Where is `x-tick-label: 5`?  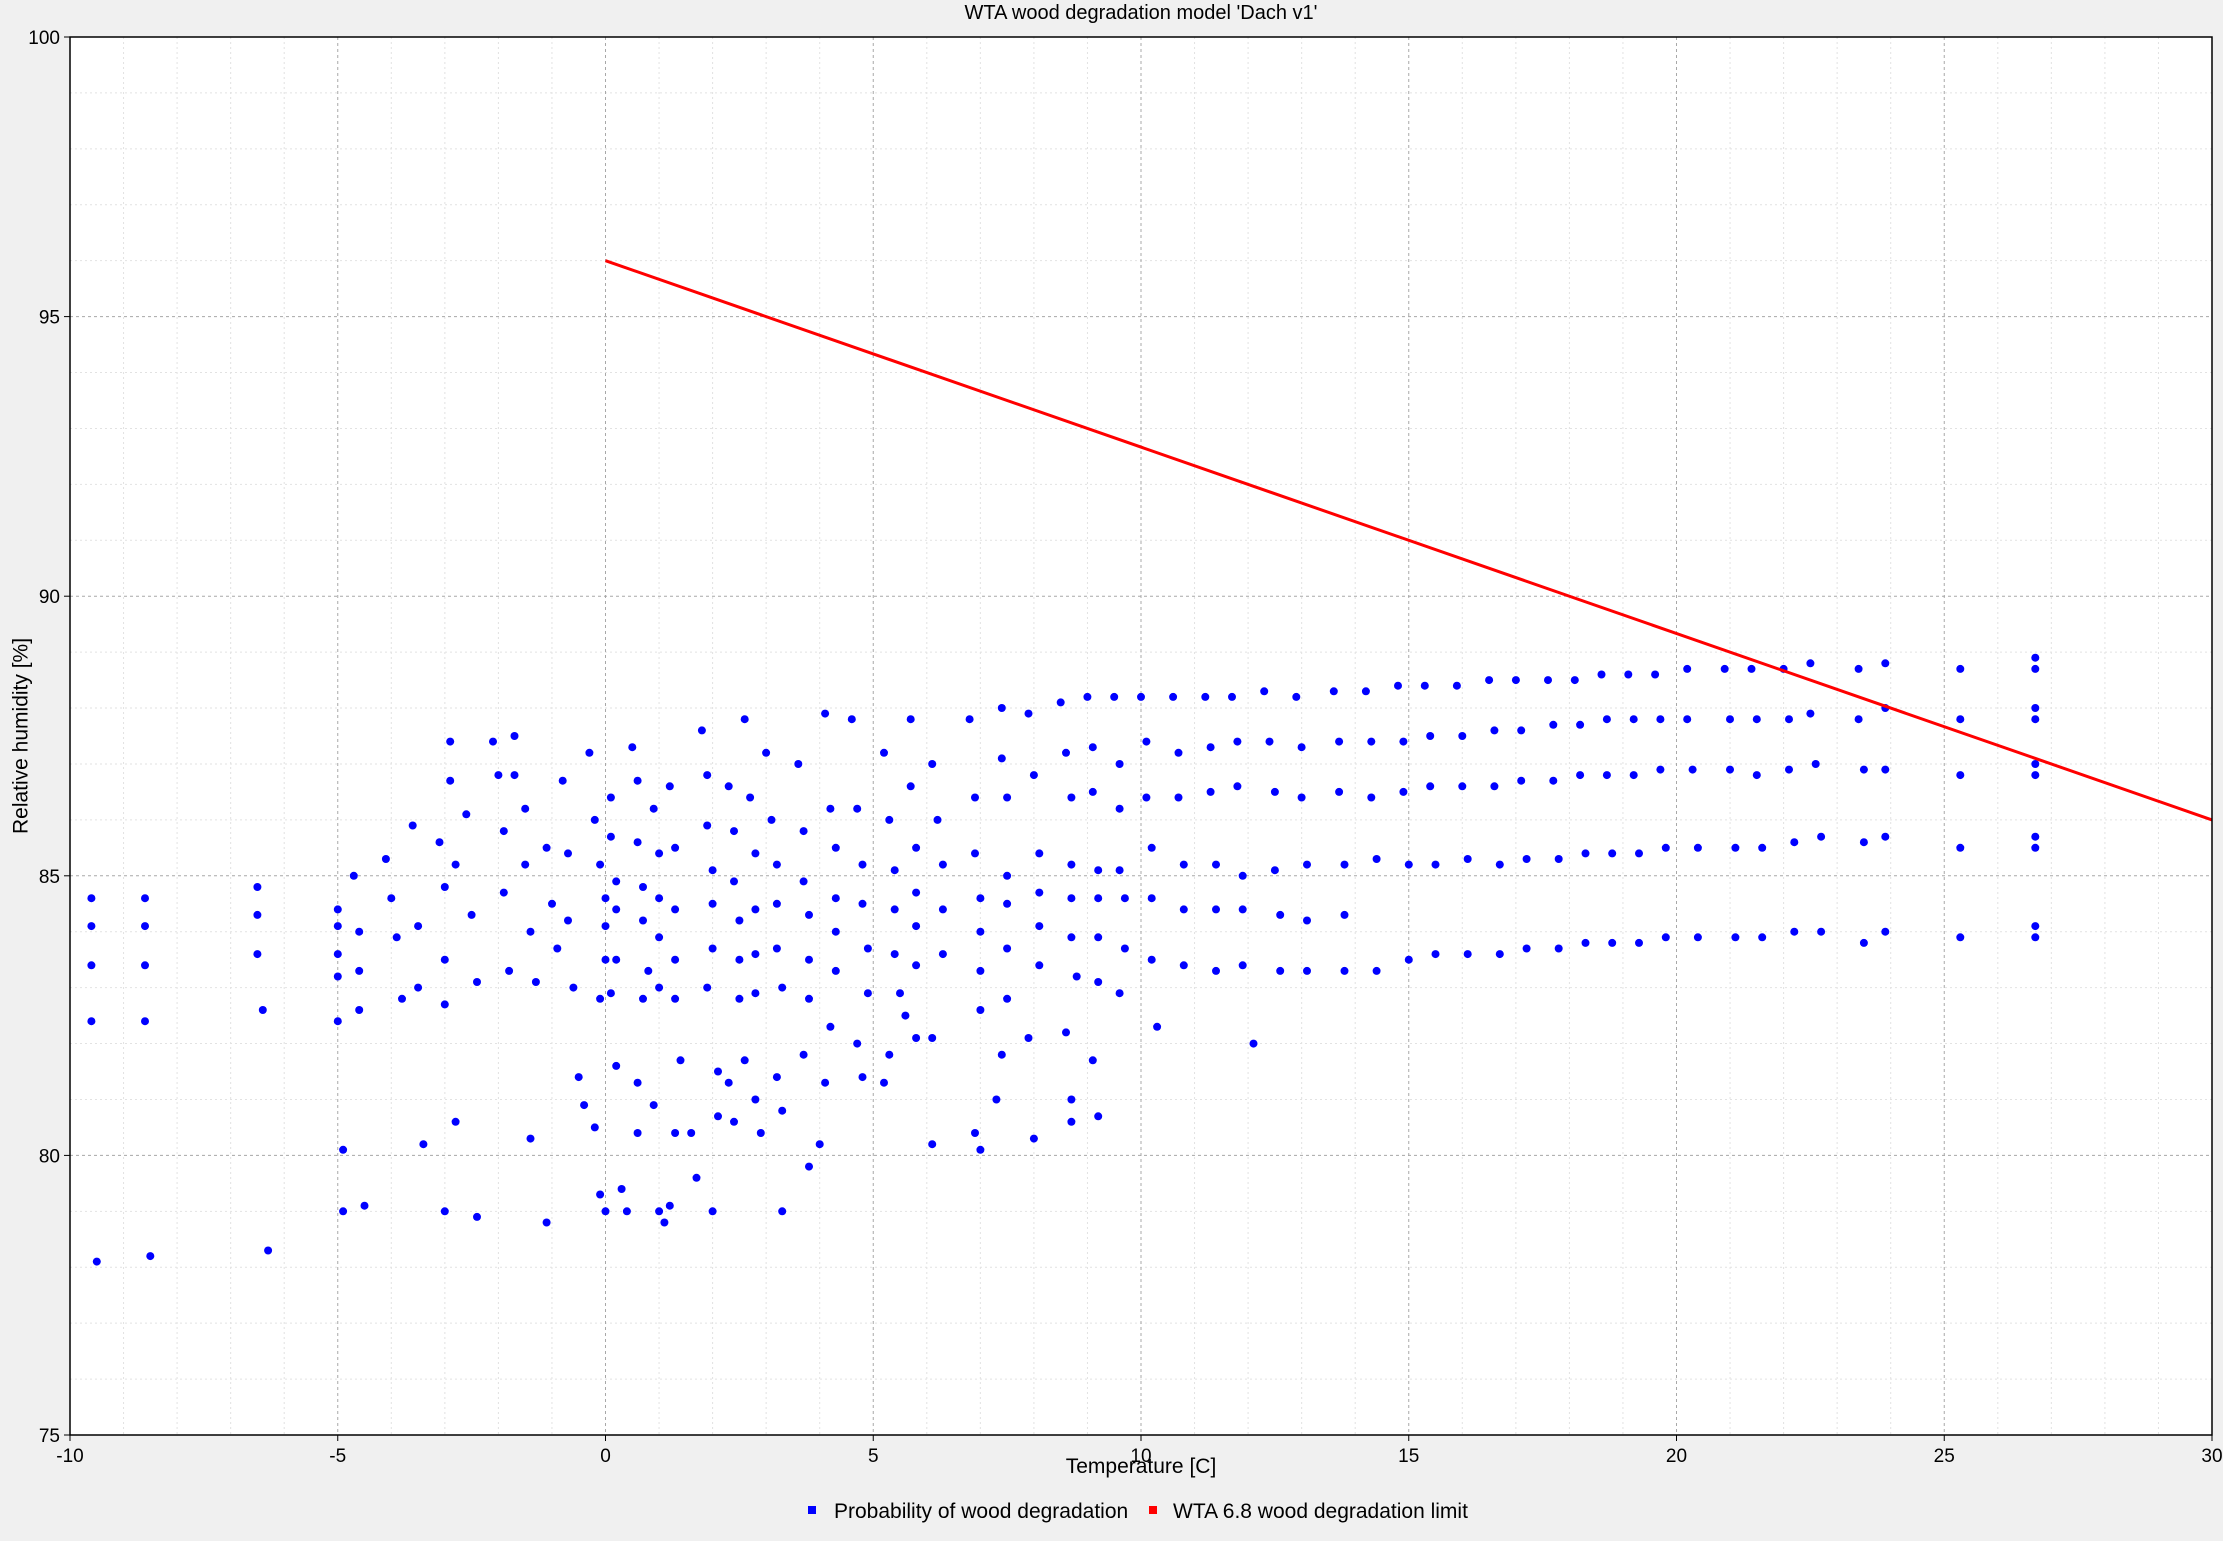 x-tick-label: 5 is located at coordinates (873, 1456).